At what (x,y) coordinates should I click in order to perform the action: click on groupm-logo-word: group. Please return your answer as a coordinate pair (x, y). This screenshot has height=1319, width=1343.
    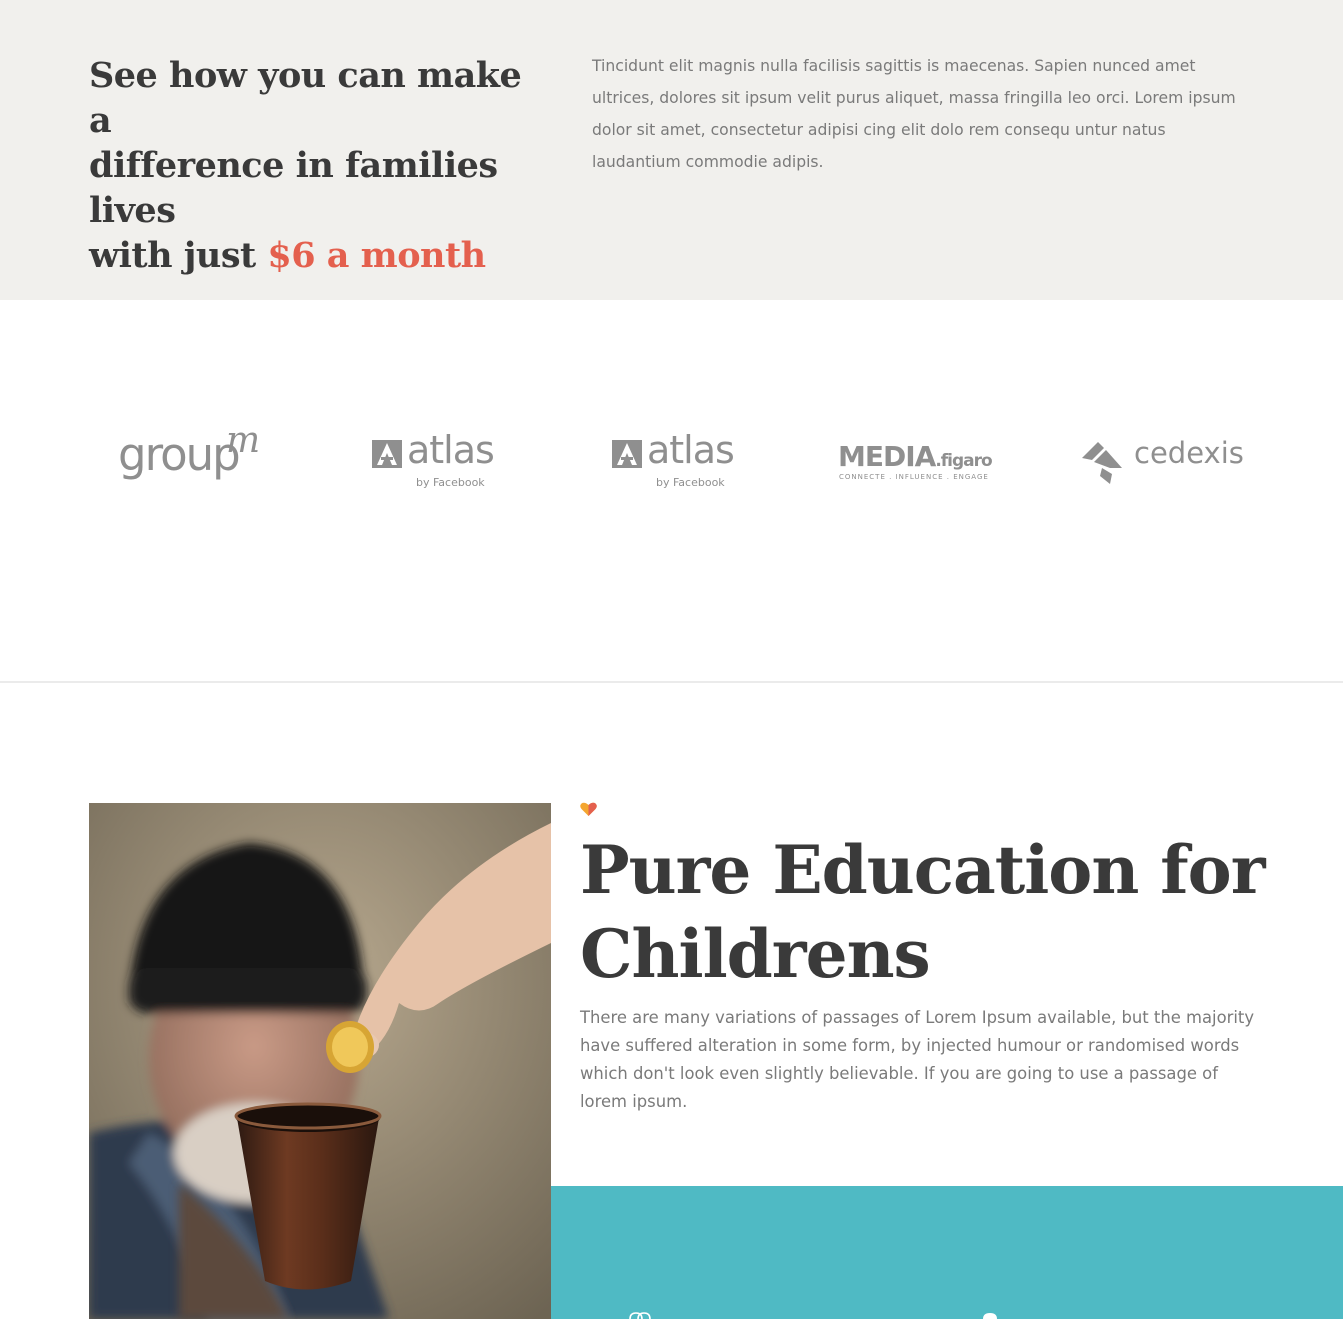
    Looking at the image, I should click on (179, 454).